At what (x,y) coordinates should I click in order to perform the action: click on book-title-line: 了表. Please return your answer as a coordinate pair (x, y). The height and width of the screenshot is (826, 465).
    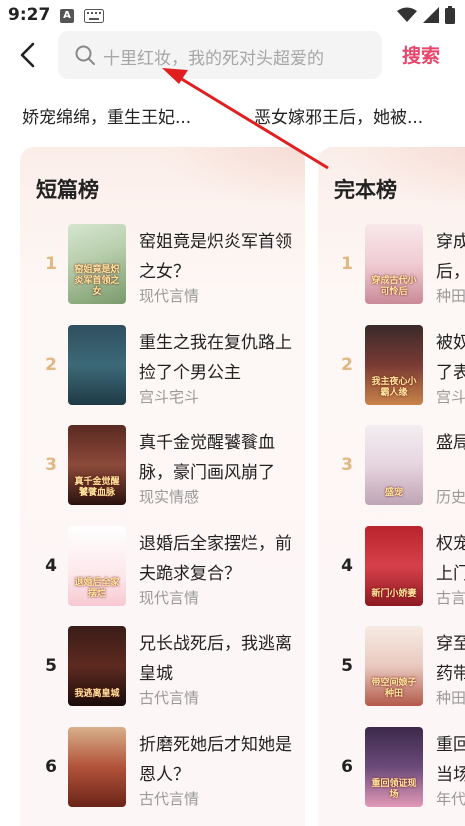
    Looking at the image, I should click on (450, 372).